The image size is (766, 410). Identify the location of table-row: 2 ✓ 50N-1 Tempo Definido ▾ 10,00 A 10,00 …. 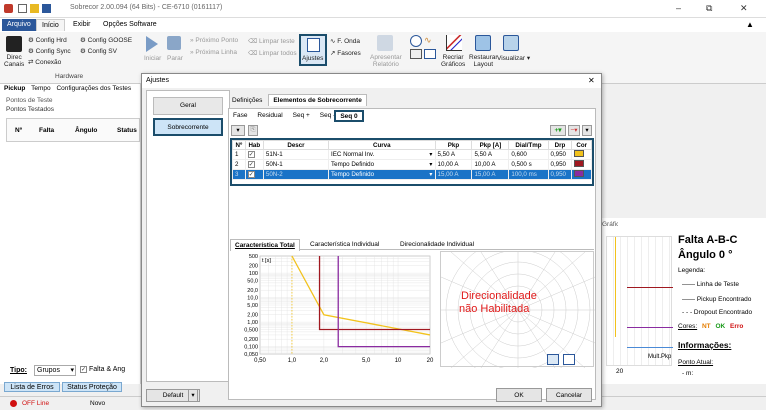
(412, 164).